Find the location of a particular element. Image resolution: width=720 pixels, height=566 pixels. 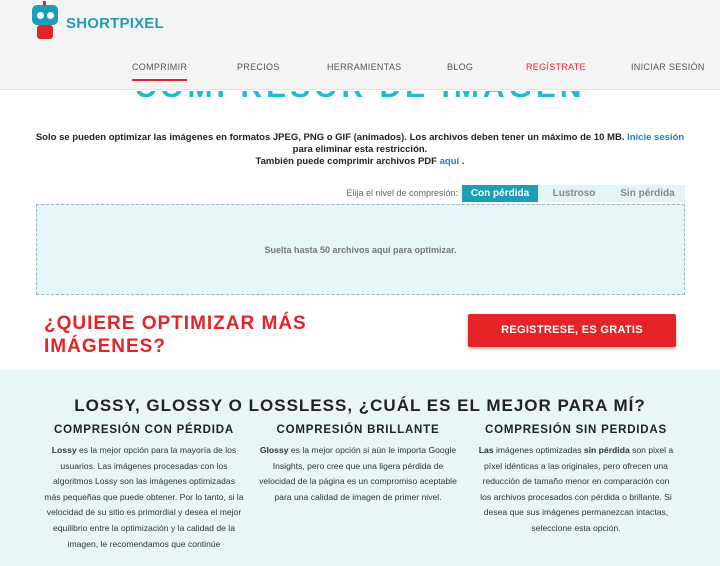

pdf-link: aquí is located at coordinates (450, 161).